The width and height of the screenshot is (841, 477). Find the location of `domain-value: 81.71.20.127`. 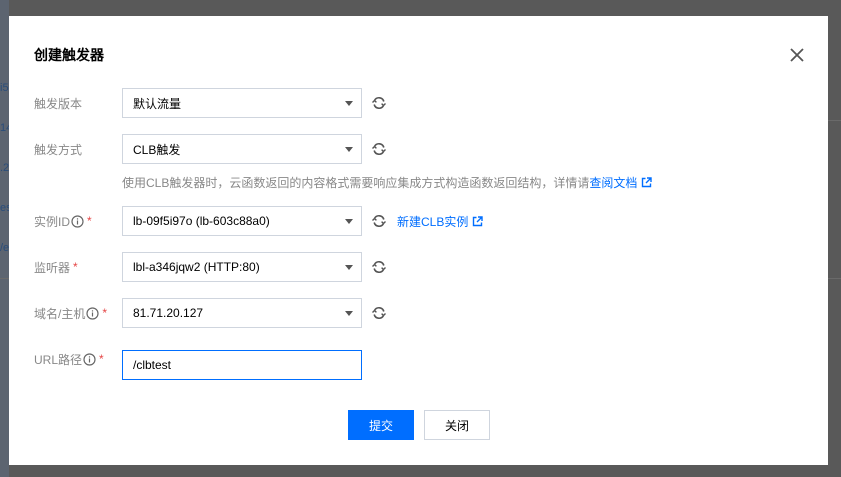

domain-value: 81.71.20.127 is located at coordinates (168, 313).